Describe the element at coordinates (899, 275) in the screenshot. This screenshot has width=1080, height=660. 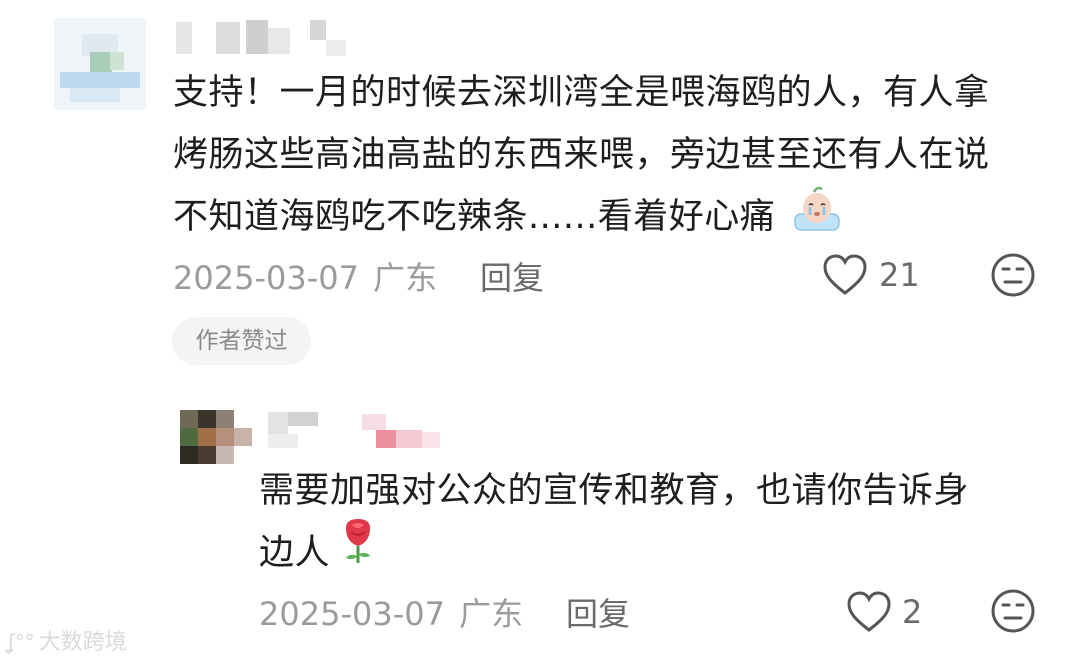
I see `like-count: 21` at that location.